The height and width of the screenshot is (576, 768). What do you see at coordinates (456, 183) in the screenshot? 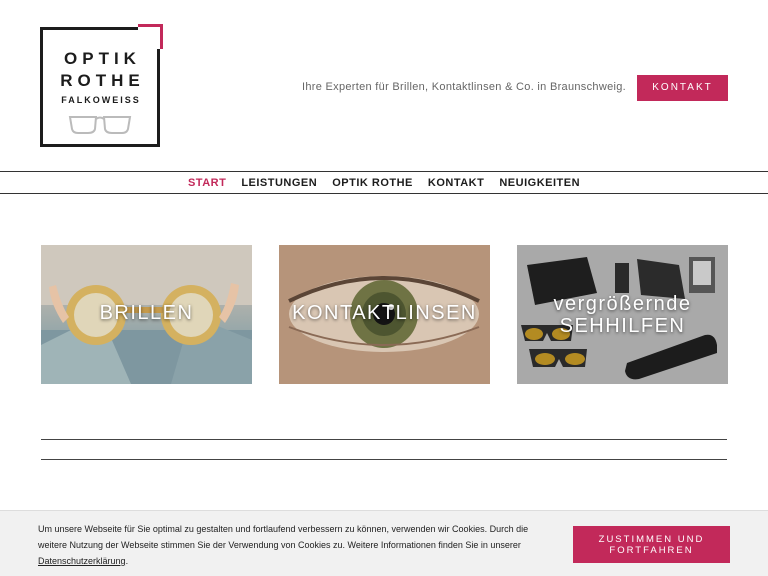
I see `nav-item-kontakt: KONTAKT` at bounding box center [456, 183].